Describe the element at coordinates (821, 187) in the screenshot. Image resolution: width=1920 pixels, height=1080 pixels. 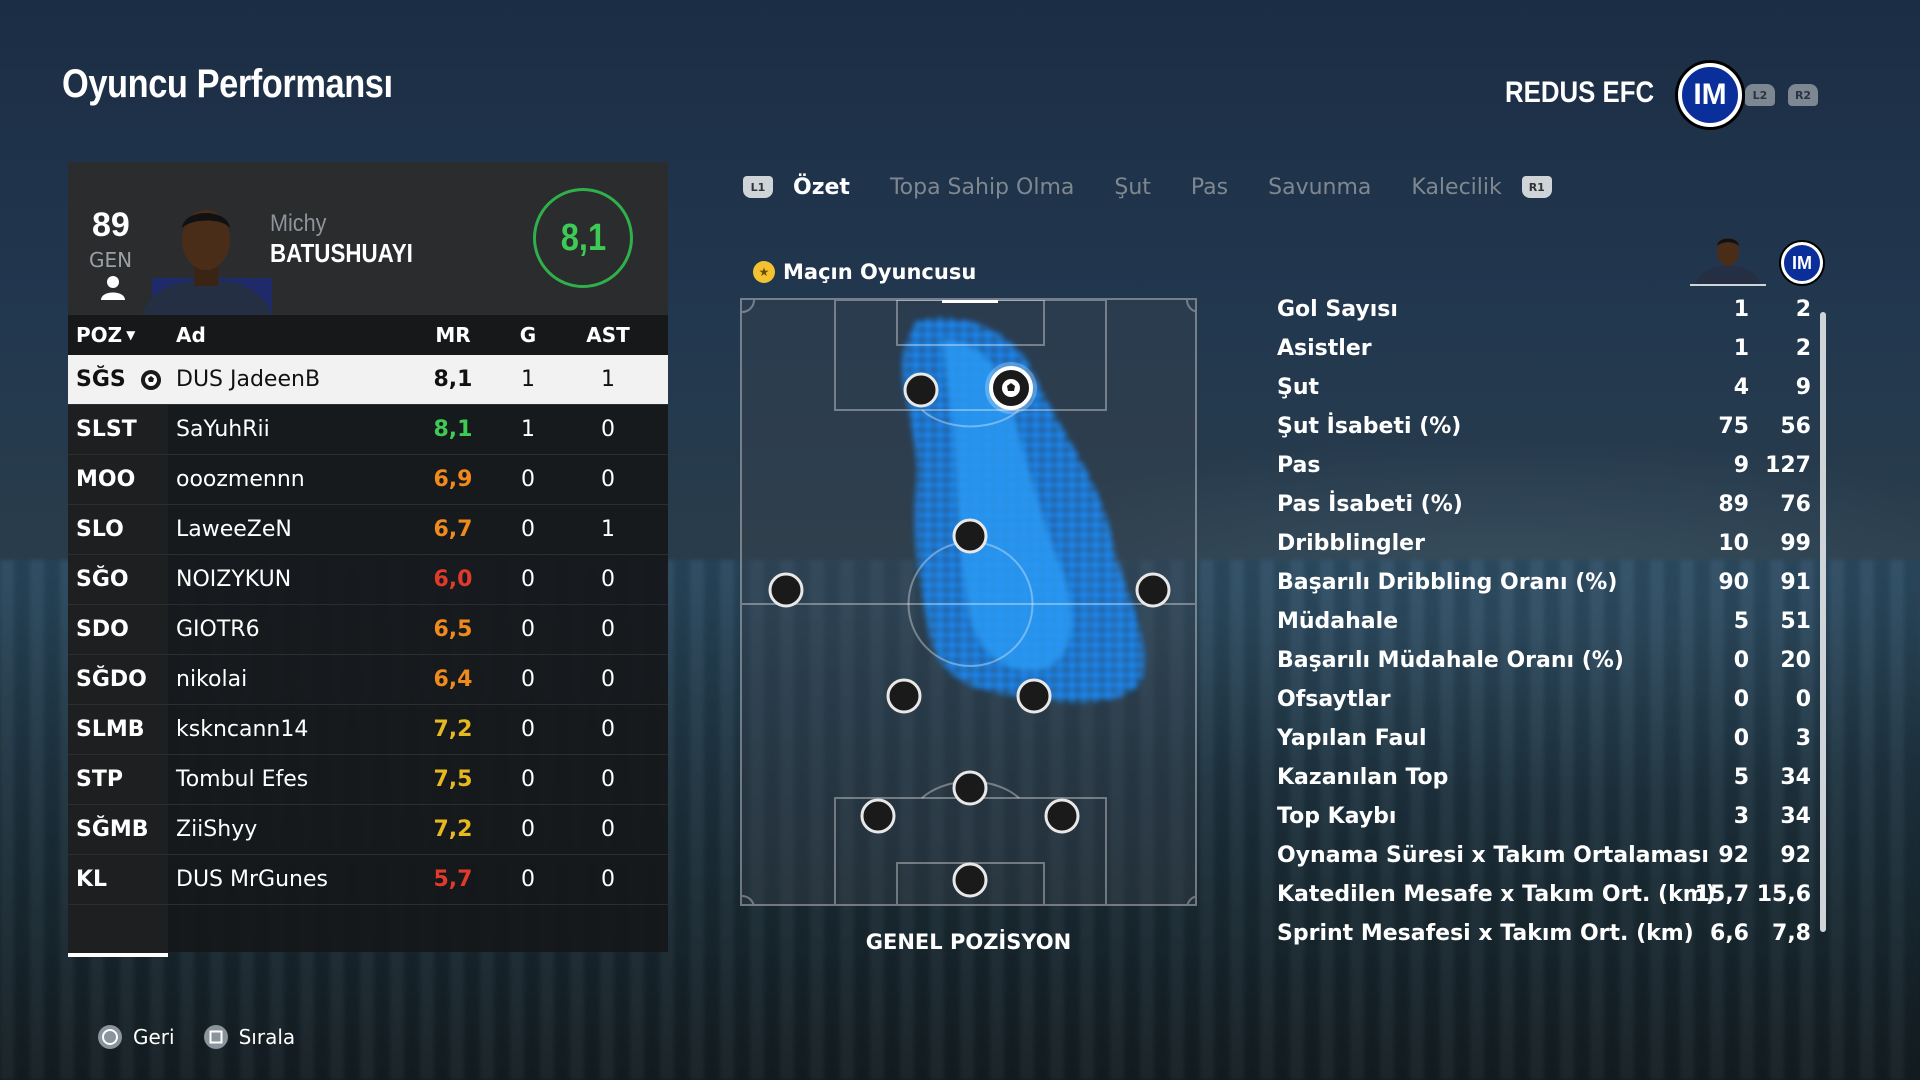
I see `tab-ozet: Özet` at that location.